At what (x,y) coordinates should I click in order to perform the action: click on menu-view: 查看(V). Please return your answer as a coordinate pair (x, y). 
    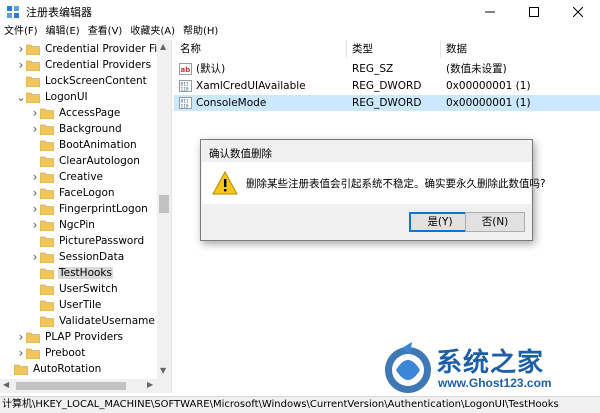
    Looking at the image, I should click on (105, 32).